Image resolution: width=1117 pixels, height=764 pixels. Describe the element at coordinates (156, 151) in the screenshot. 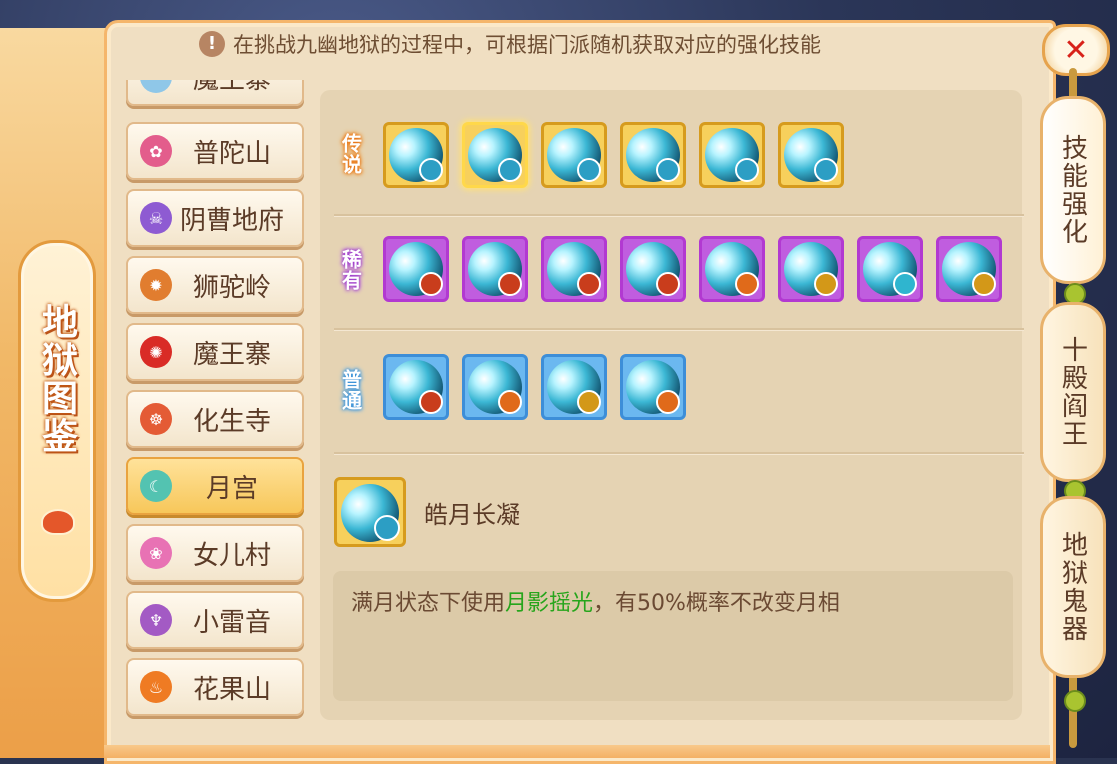

I see `lotus-icon: ✿` at that location.